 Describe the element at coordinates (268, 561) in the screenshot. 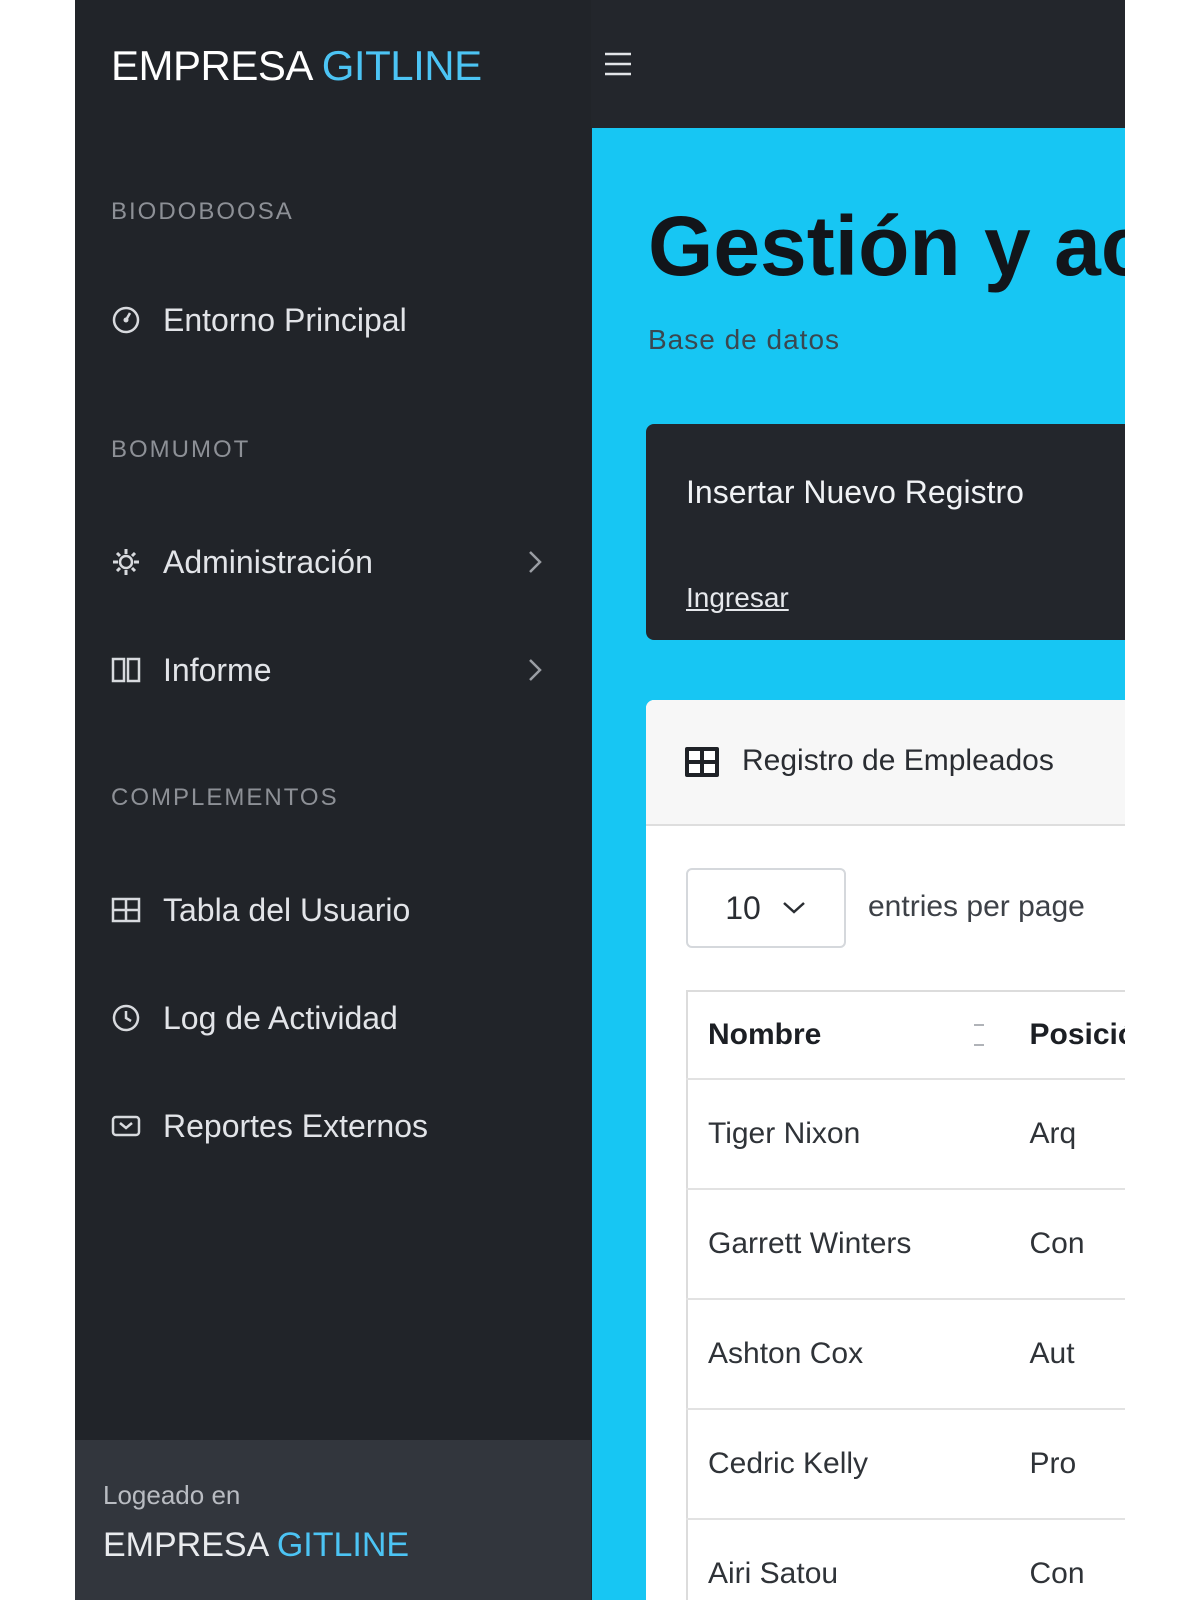

I see `sidebar-item-label: Administración` at that location.